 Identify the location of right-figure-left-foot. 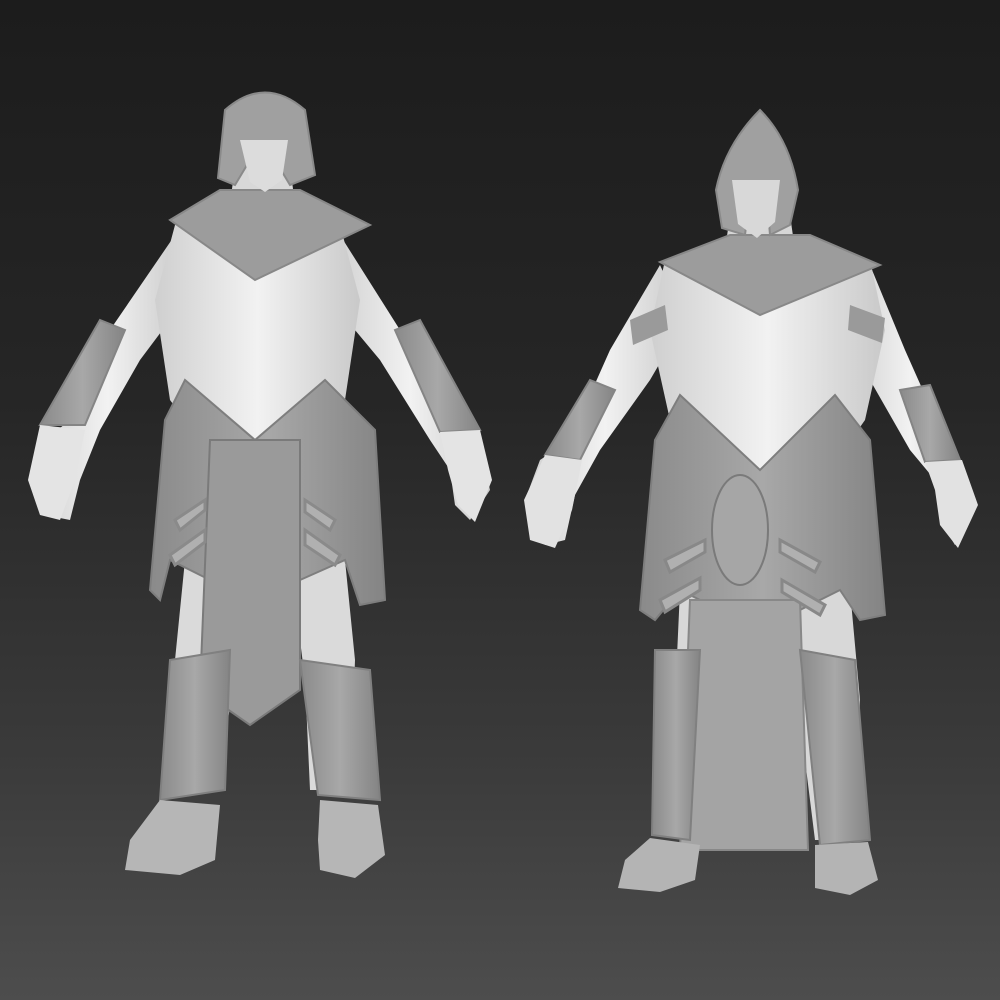
(846, 868).